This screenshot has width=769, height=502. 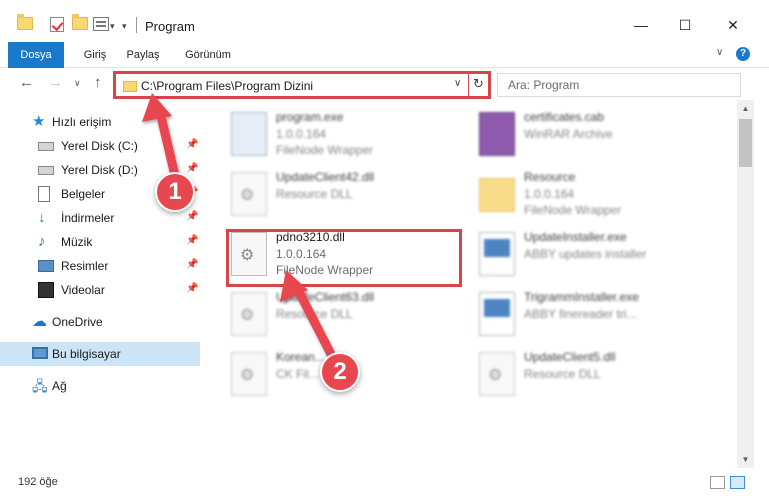 What do you see at coordinates (340, 372) in the screenshot?
I see `step-badge-2: 2` at bounding box center [340, 372].